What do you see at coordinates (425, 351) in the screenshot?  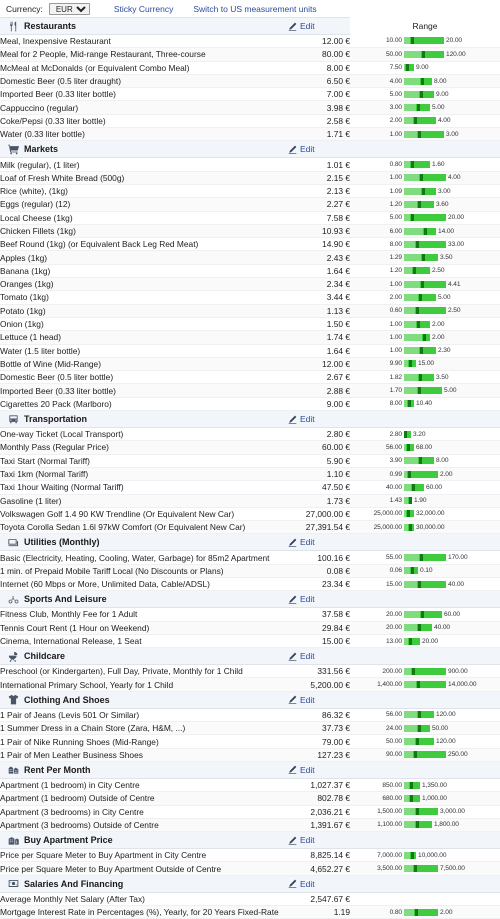 I see `range-bar-group: 1.00 2.30` at bounding box center [425, 351].